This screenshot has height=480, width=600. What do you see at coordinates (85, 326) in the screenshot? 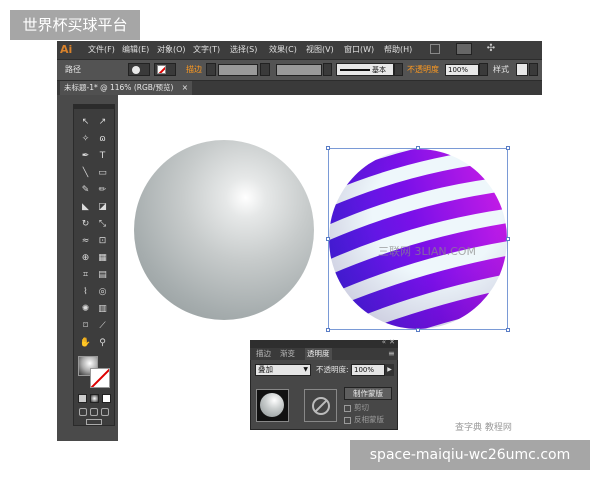
I see `artboard-tool-icon: ⌑` at bounding box center [85, 326].